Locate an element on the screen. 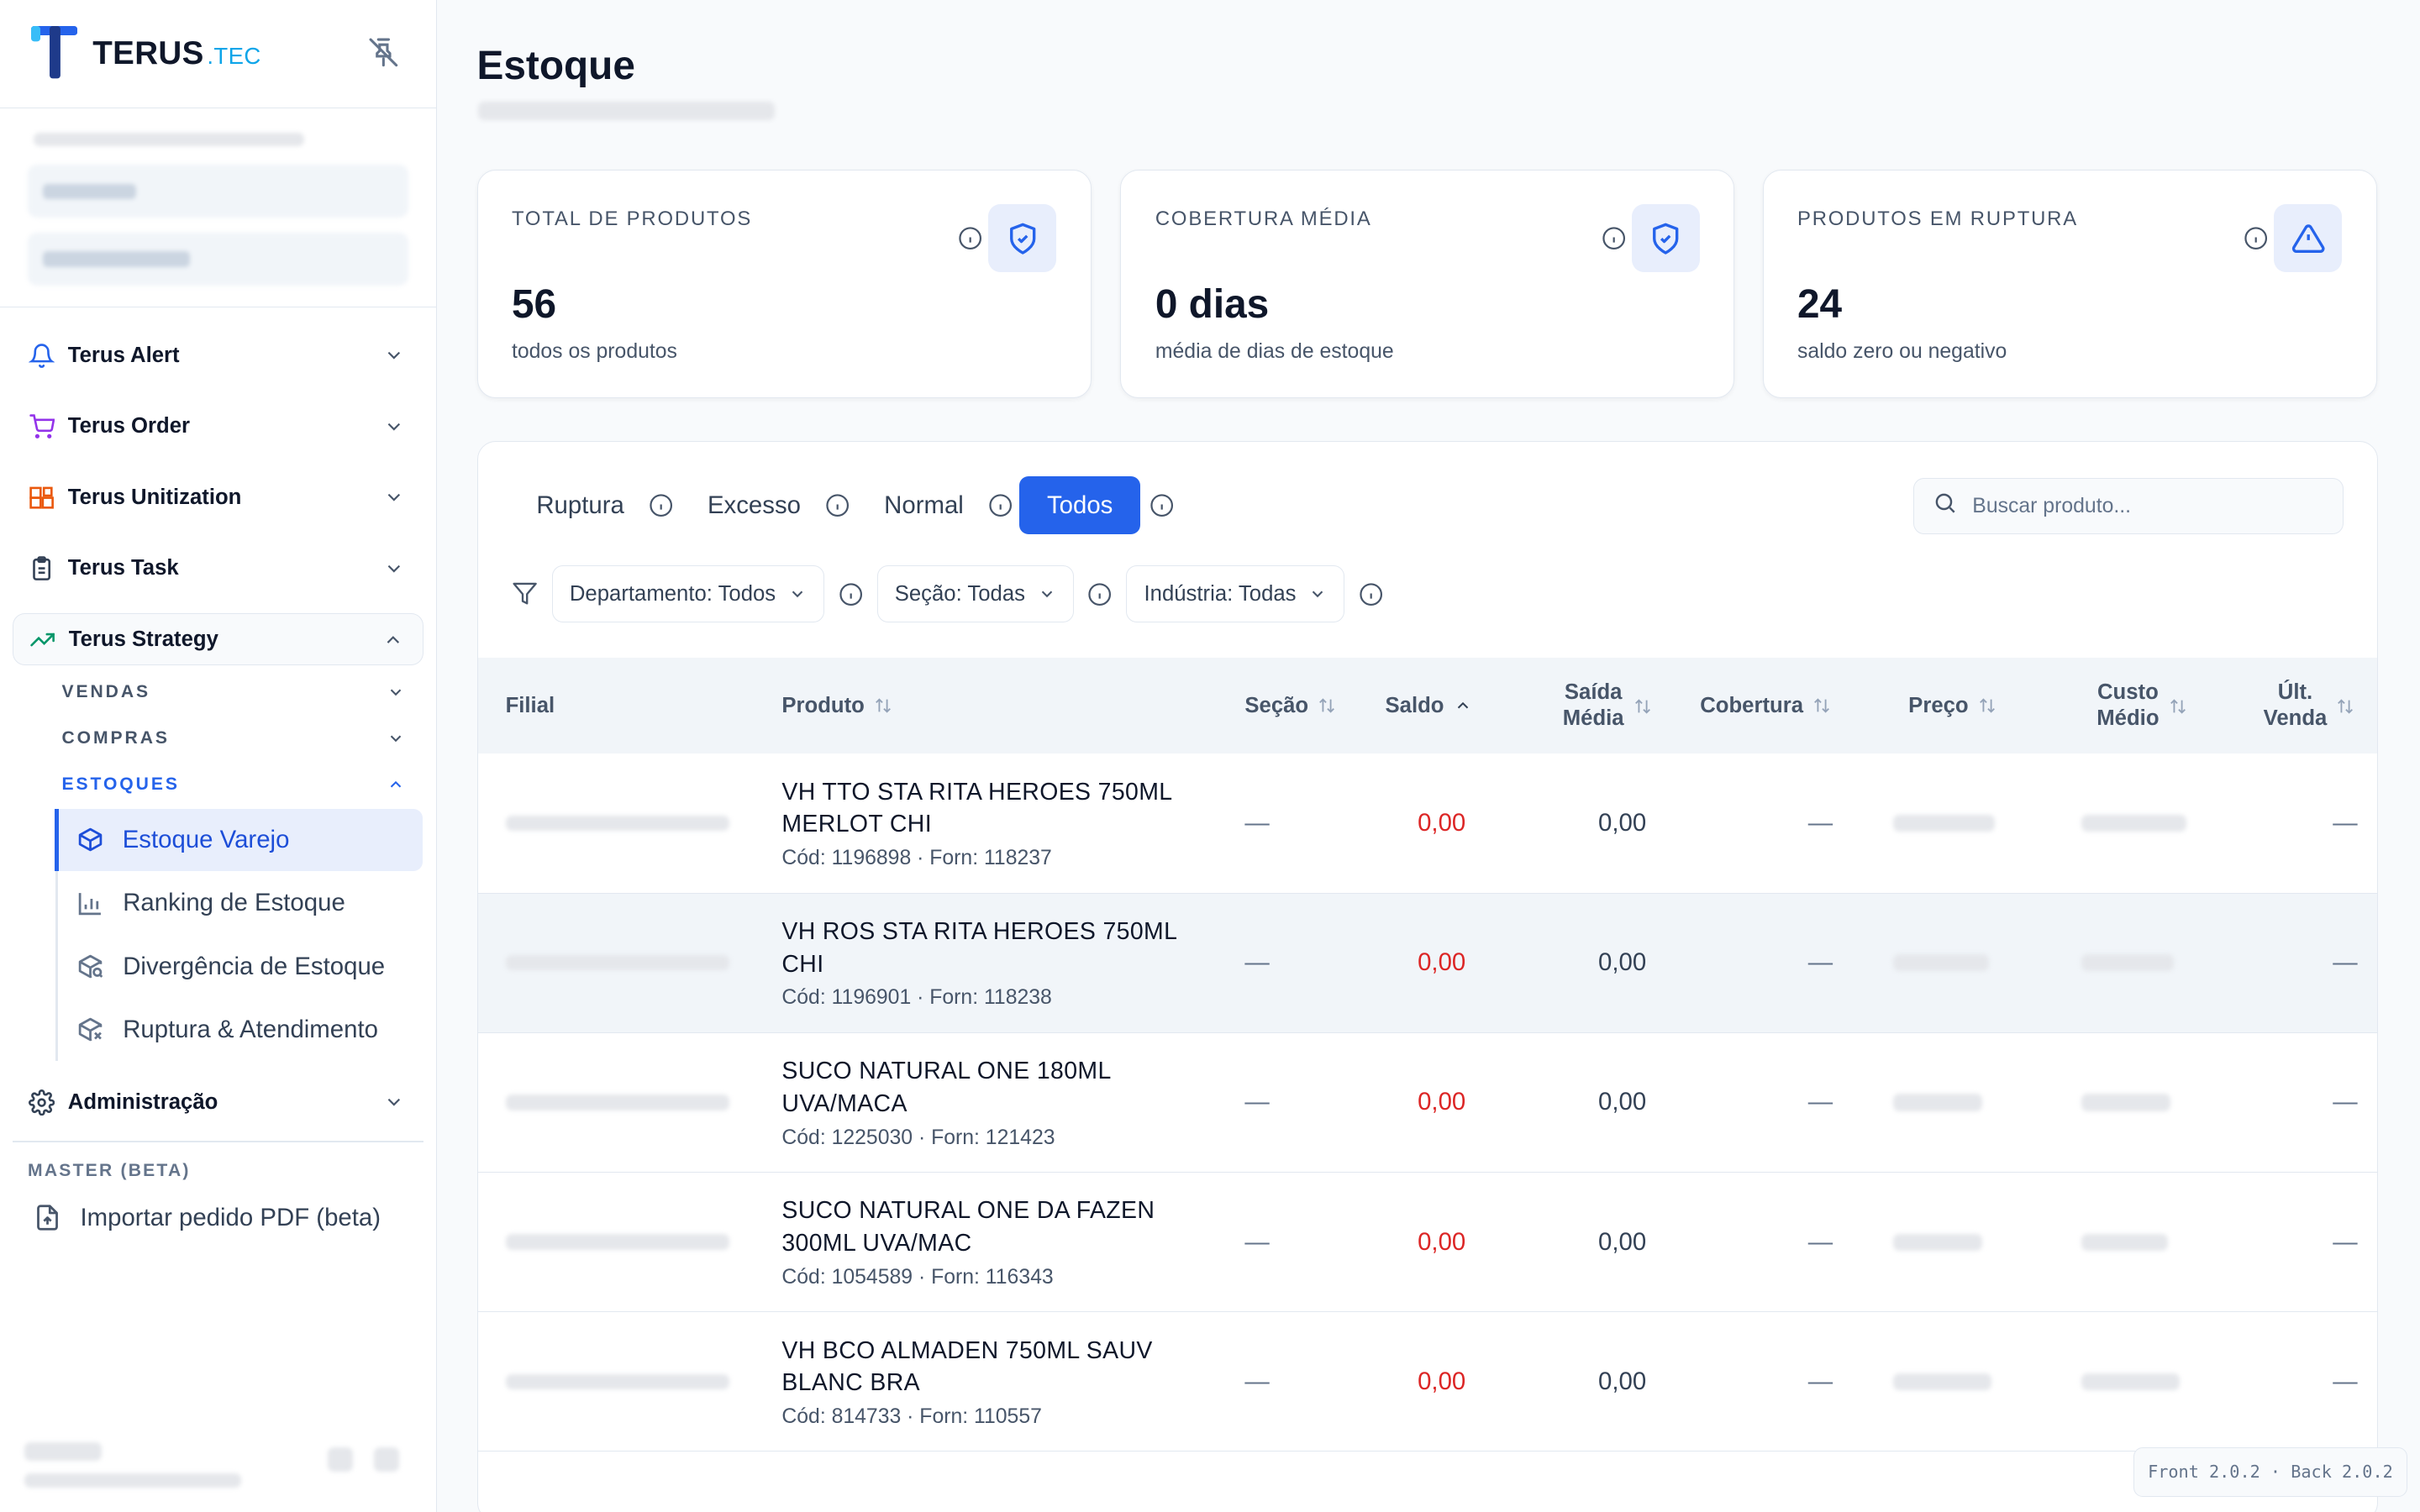 The width and height of the screenshot is (2420, 1512). package-x-icon is located at coordinates (90, 1029).